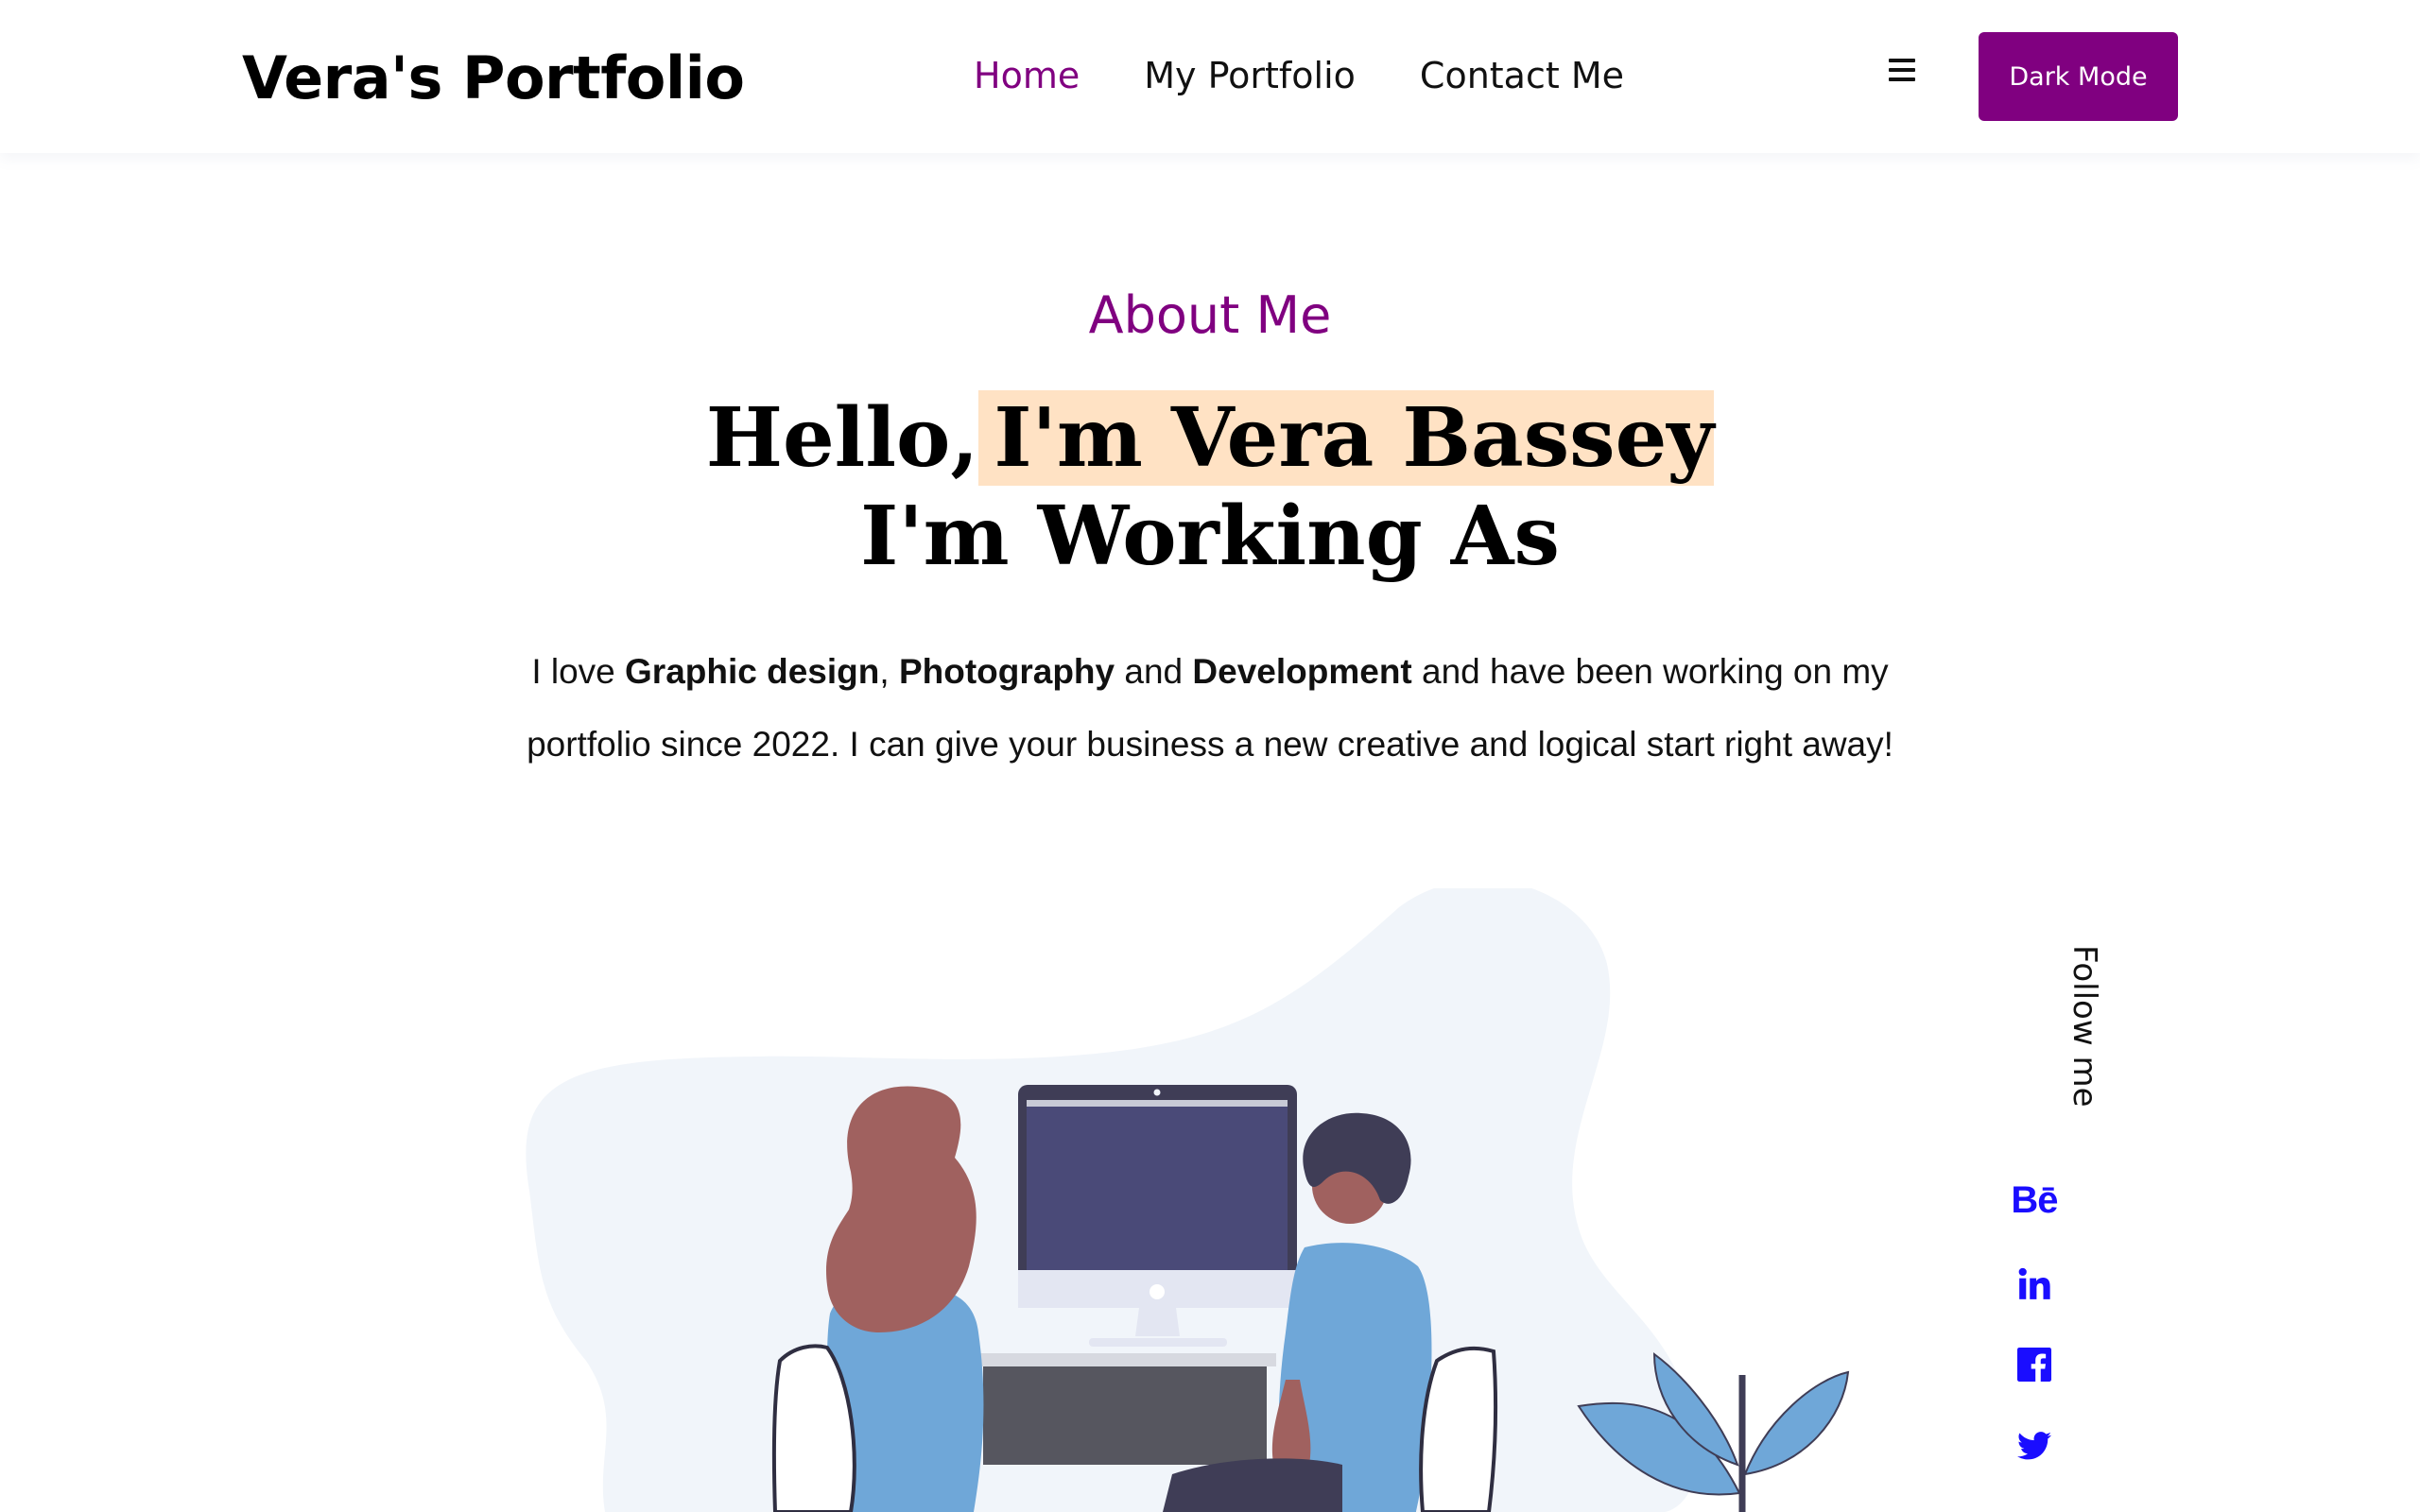 The width and height of the screenshot is (2420, 1512). I want to click on intro-text: ,, so click(889, 671).